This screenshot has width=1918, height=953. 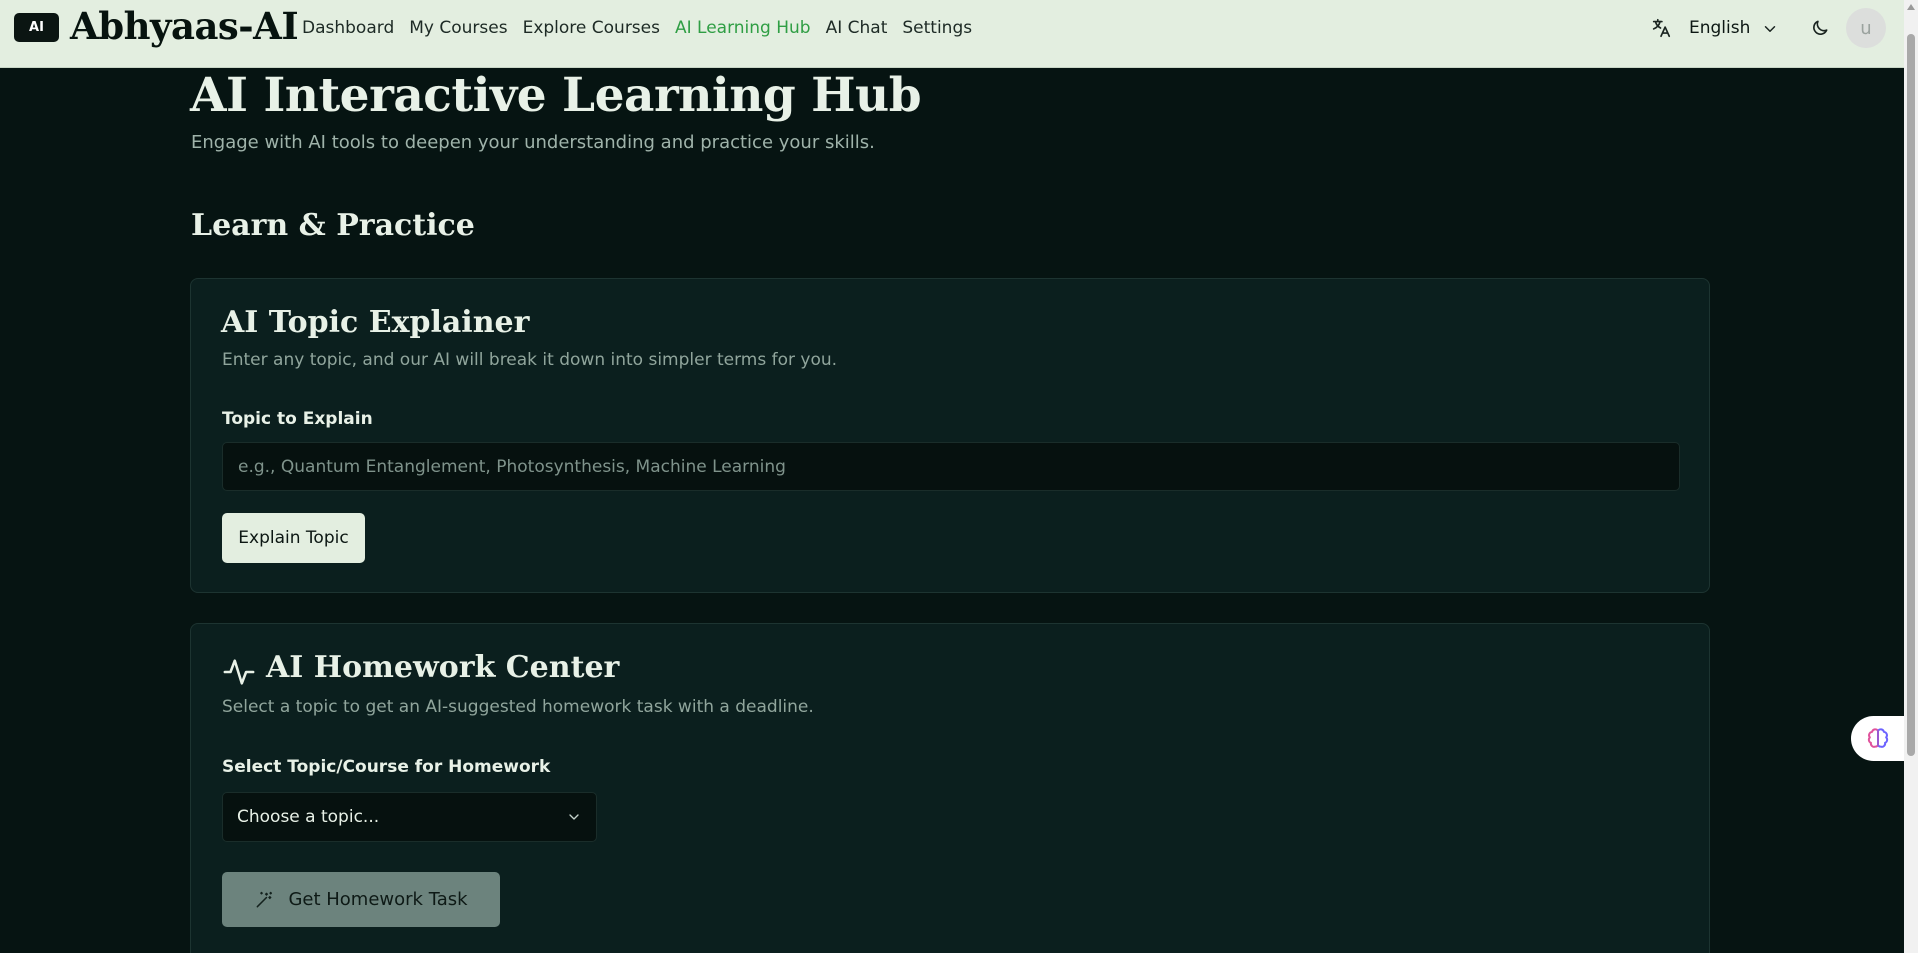 I want to click on topic-input, so click(x=951, y=466).